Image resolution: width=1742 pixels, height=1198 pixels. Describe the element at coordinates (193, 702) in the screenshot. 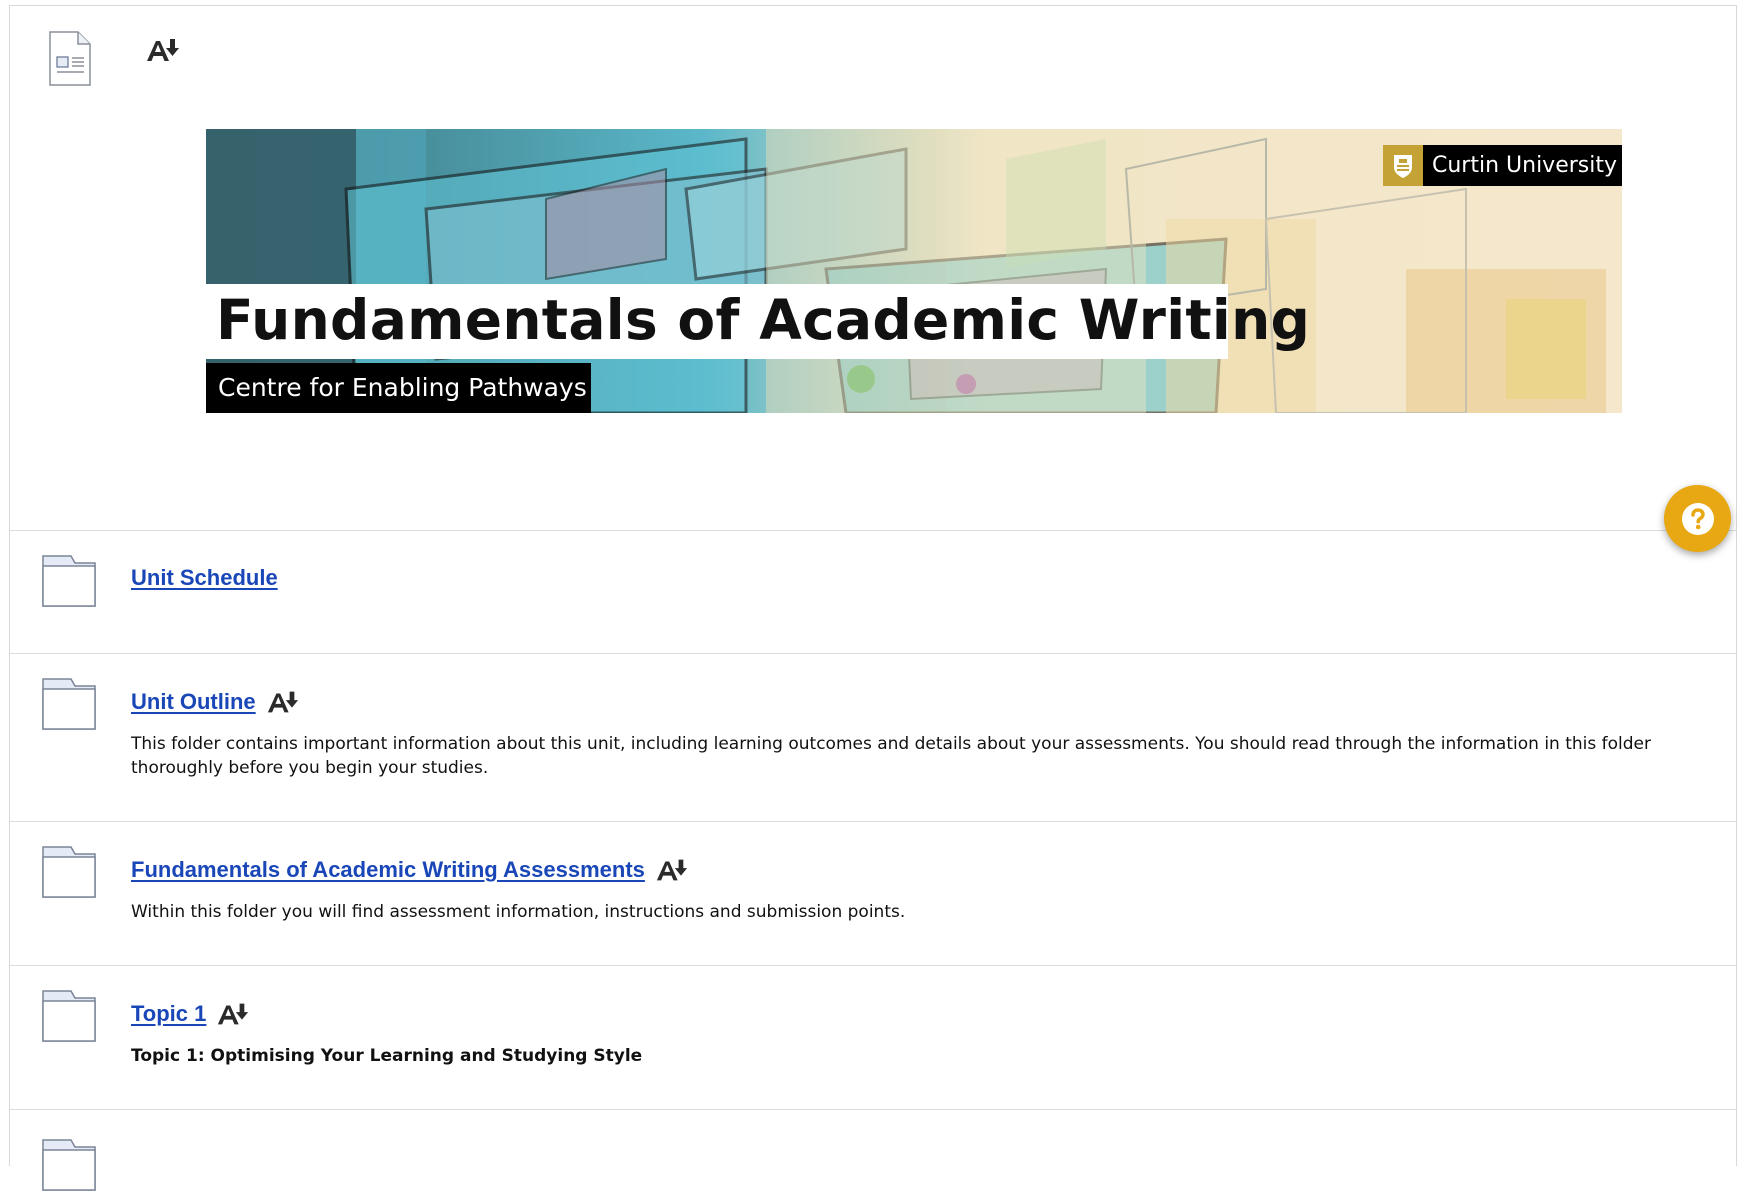

I see `unit-outline-link: Unit Outline` at that location.